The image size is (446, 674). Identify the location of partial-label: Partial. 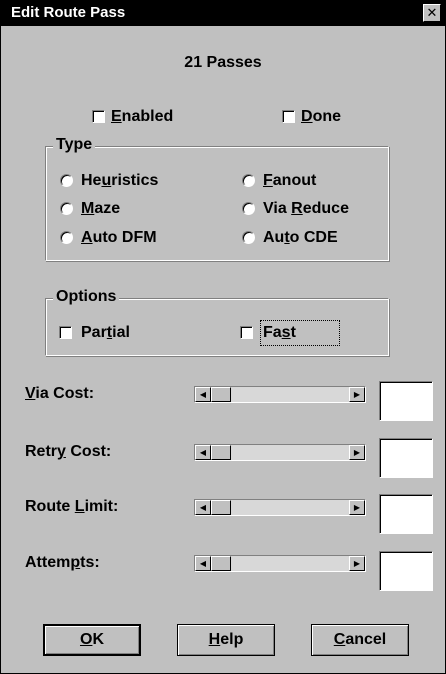
(105, 332).